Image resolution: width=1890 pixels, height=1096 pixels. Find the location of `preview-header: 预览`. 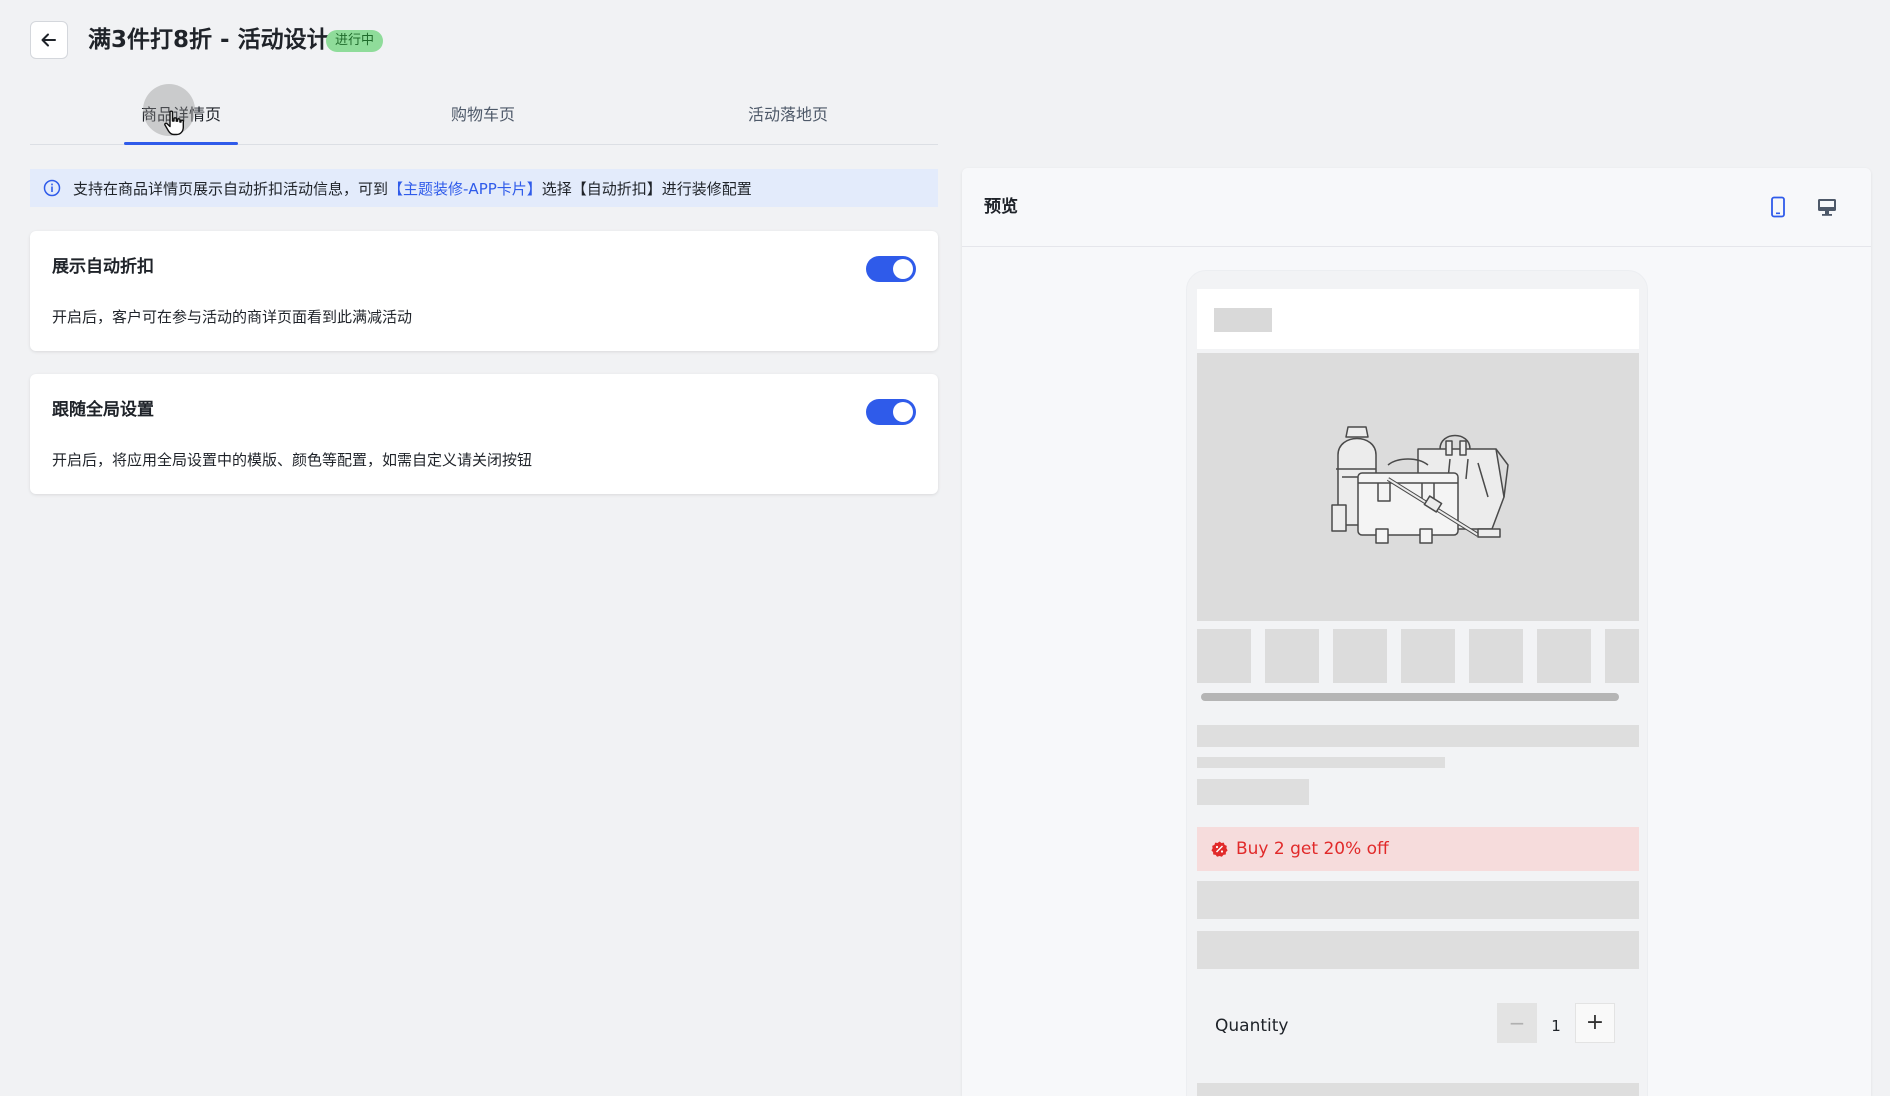

preview-header: 预览 is located at coordinates (1416, 207).